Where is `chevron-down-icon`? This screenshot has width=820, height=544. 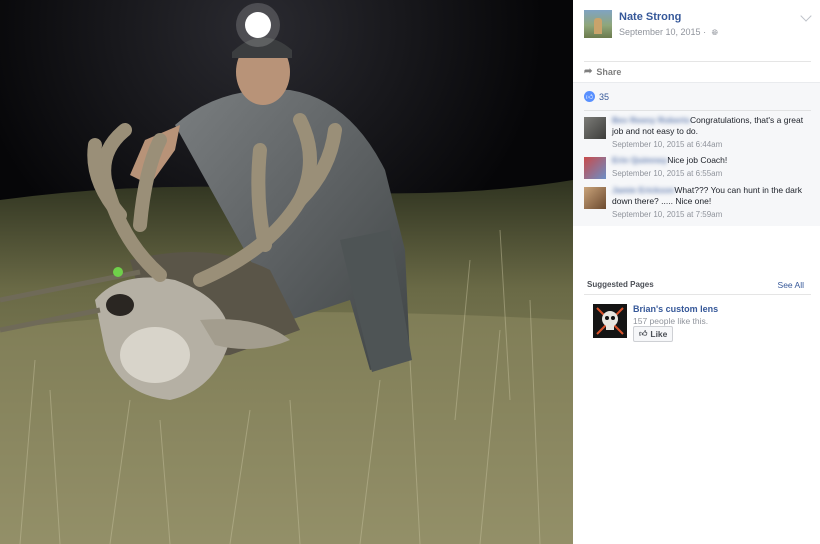 chevron-down-icon is located at coordinates (806, 16).